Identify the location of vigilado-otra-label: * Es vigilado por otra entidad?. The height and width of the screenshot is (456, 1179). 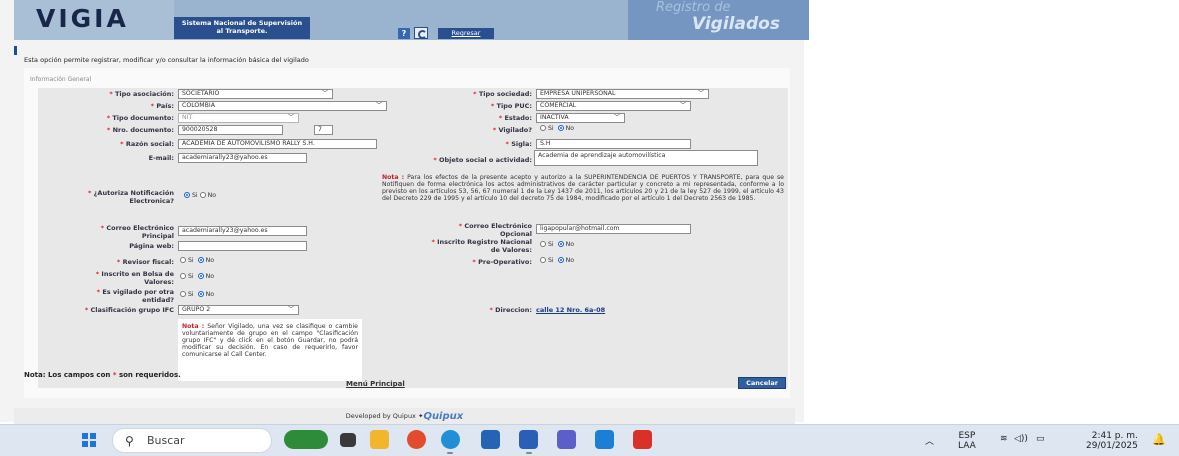
(135, 296).